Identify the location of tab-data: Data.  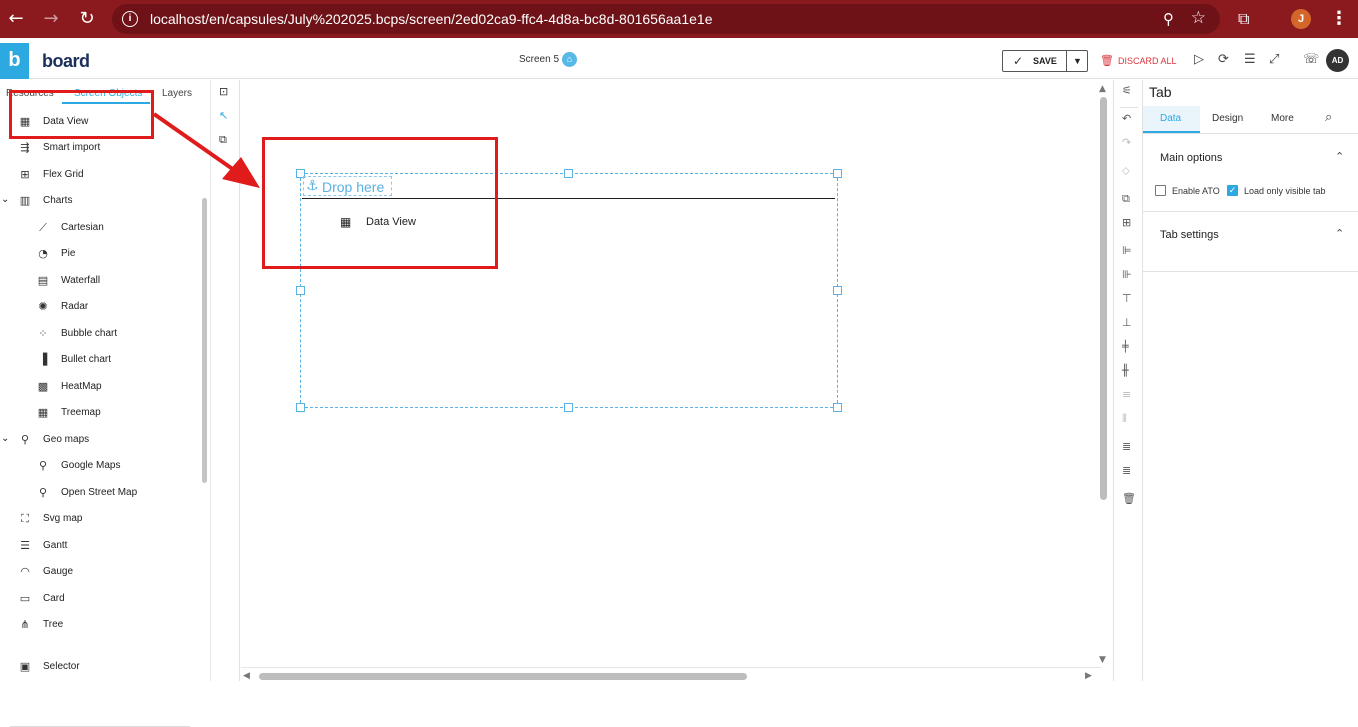
(1170, 118).